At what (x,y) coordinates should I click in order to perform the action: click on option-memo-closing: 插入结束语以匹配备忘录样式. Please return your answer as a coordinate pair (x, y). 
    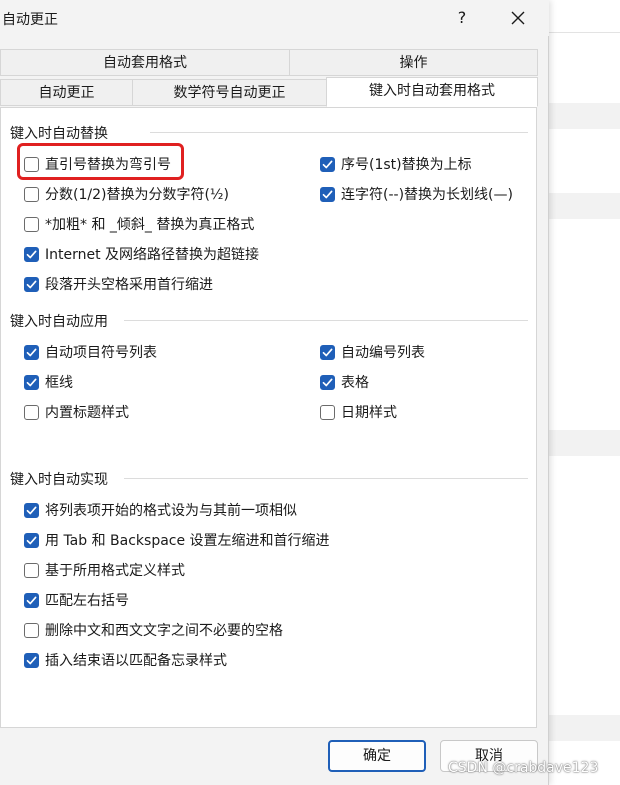
    Looking at the image, I should click on (125, 660).